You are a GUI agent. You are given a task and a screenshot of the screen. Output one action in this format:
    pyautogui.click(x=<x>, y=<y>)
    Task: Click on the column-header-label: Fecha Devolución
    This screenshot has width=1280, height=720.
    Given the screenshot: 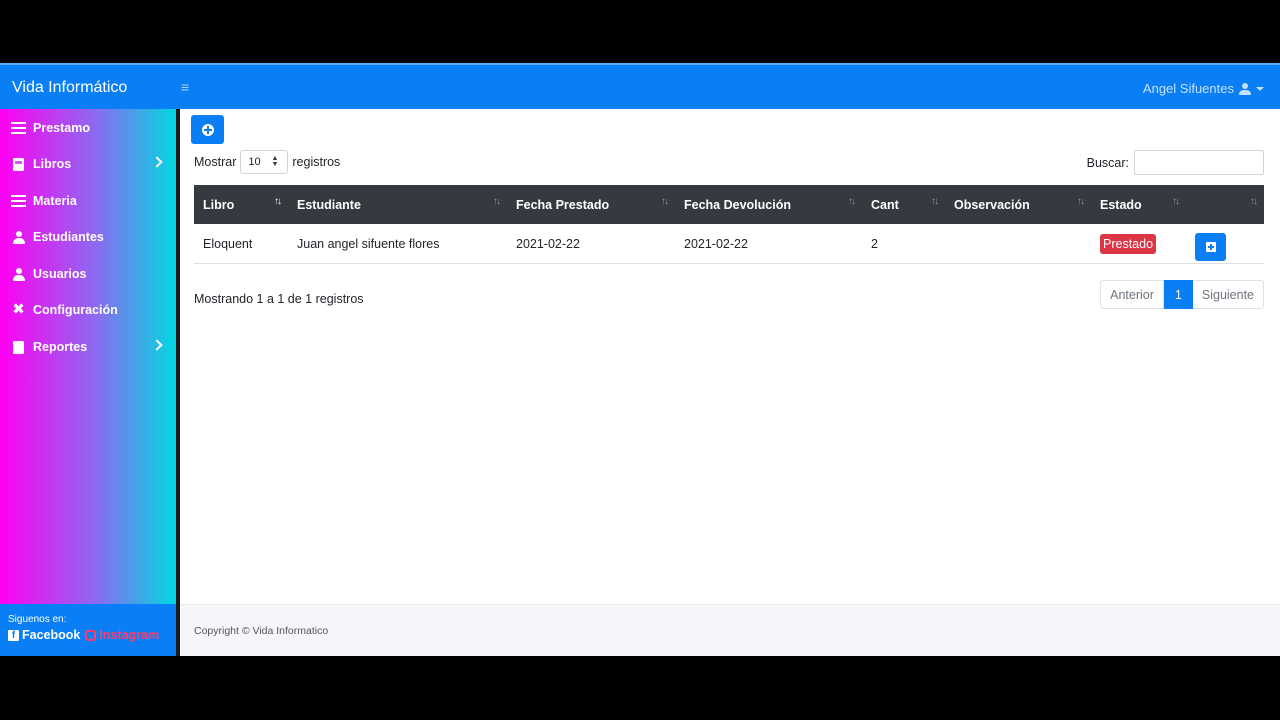 What is the action you would take?
    pyautogui.click(x=737, y=204)
    